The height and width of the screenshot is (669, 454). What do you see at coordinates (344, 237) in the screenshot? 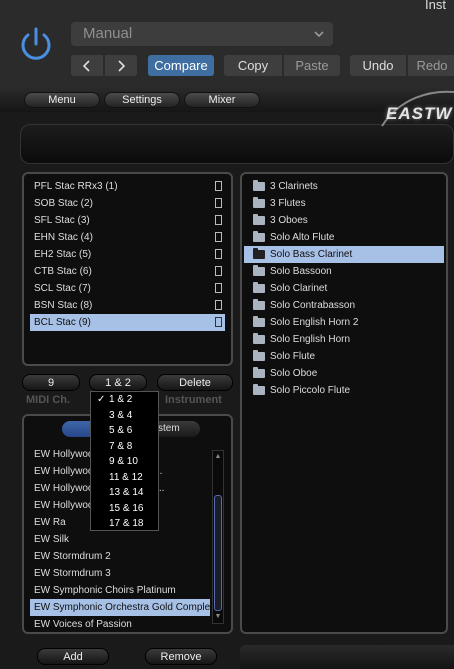
I see `browser-item: Solo Alto Flute` at bounding box center [344, 237].